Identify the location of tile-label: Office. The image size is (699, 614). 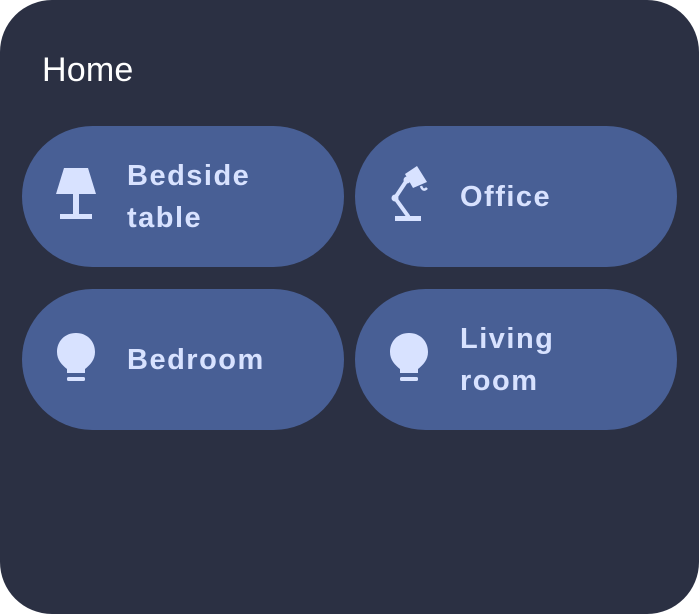
(506, 196).